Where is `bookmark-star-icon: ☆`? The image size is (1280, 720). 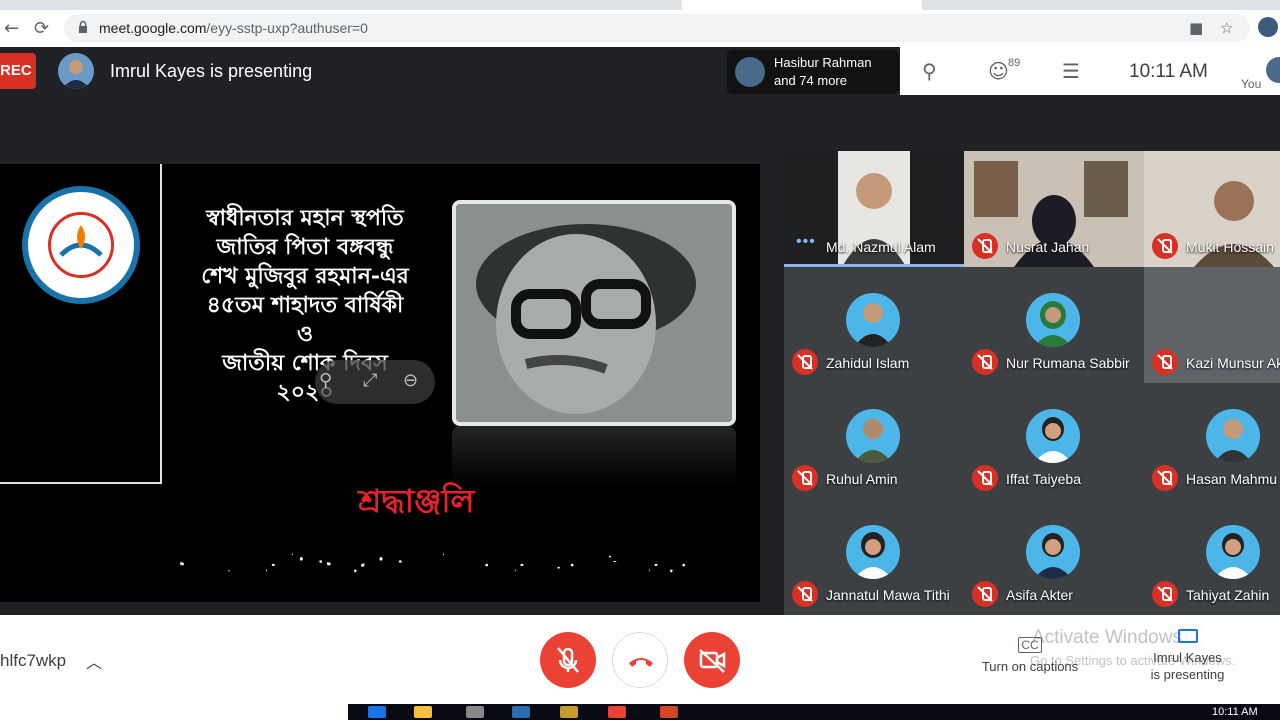 bookmark-star-icon: ☆ is located at coordinates (1226, 28).